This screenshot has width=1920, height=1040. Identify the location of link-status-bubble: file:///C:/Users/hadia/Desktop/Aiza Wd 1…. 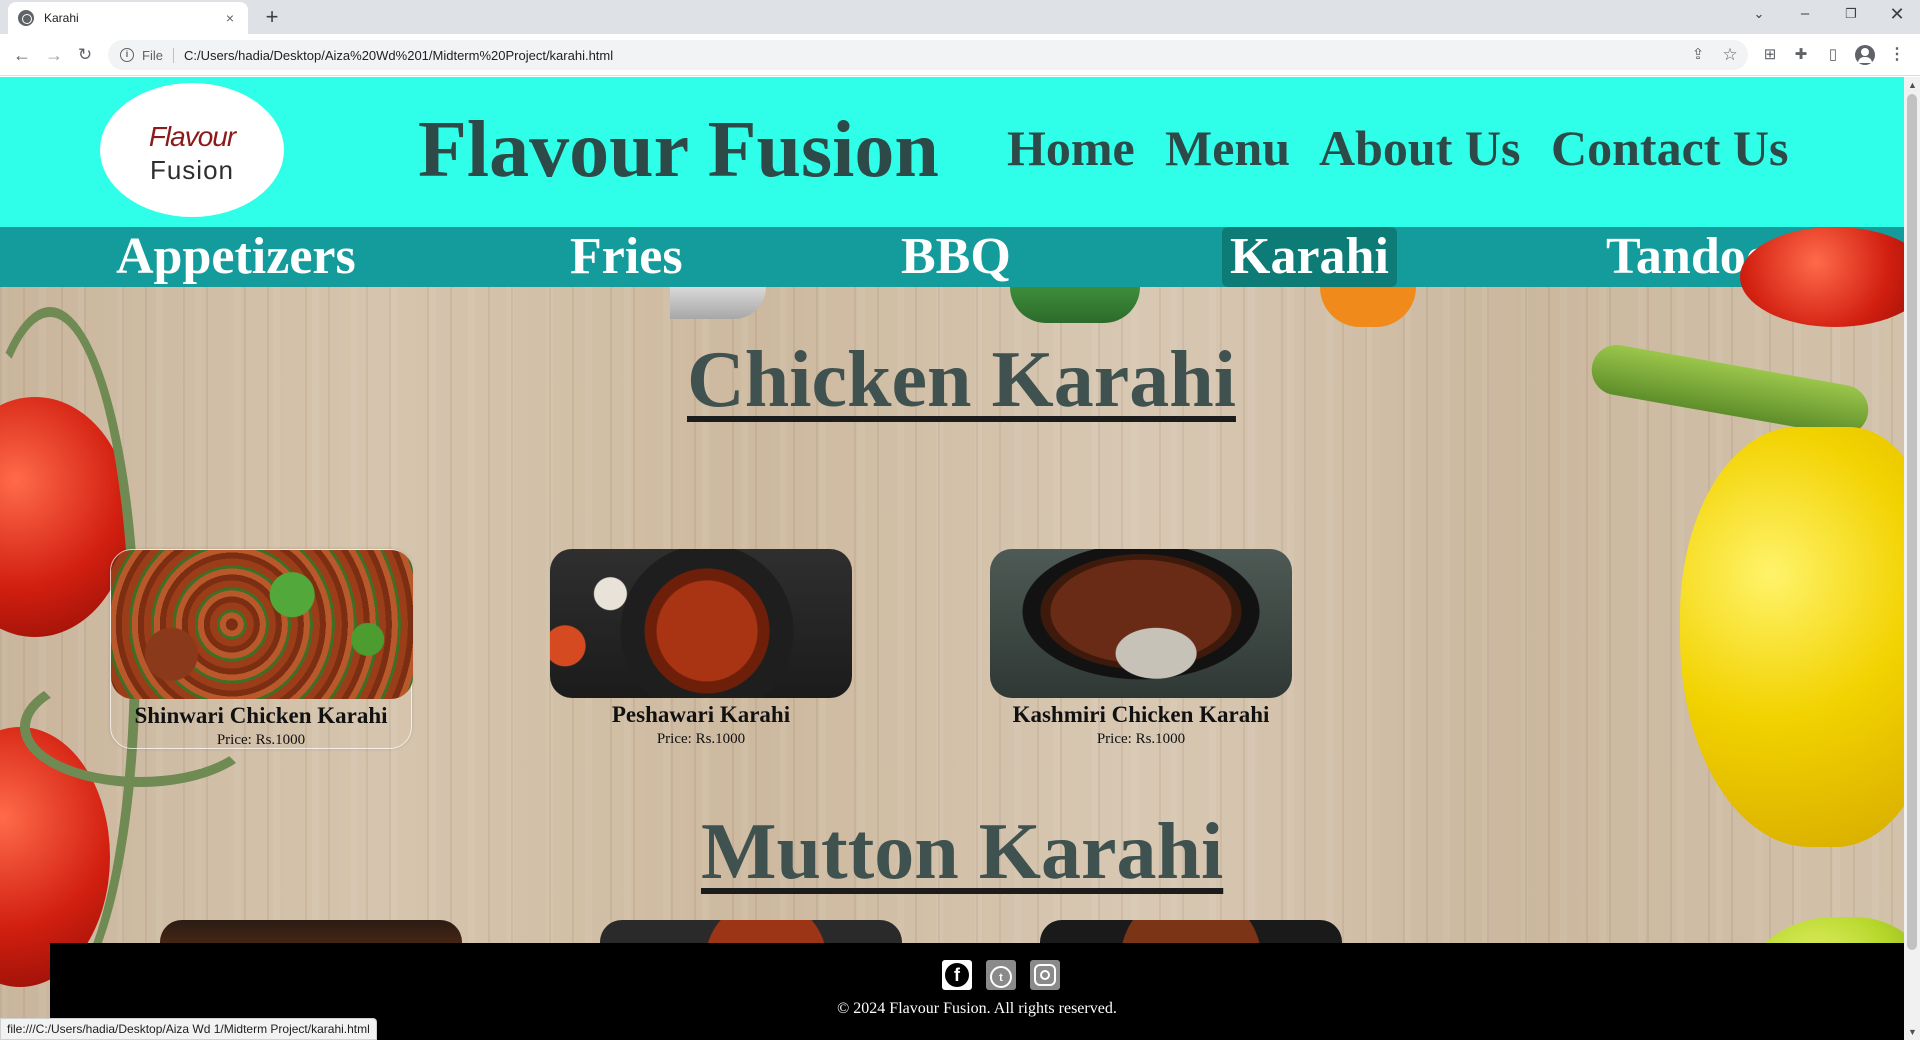
(188, 1029).